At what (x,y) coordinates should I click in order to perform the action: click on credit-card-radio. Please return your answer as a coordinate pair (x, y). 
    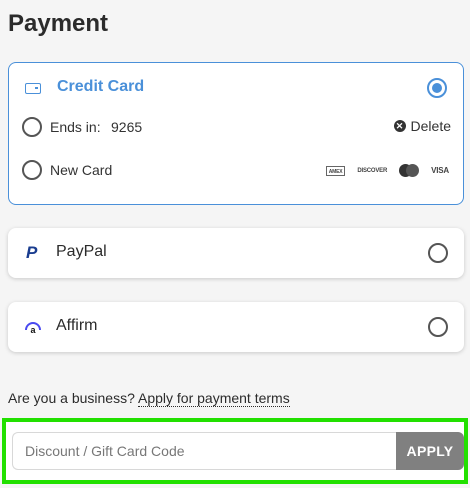
    Looking at the image, I should click on (437, 88).